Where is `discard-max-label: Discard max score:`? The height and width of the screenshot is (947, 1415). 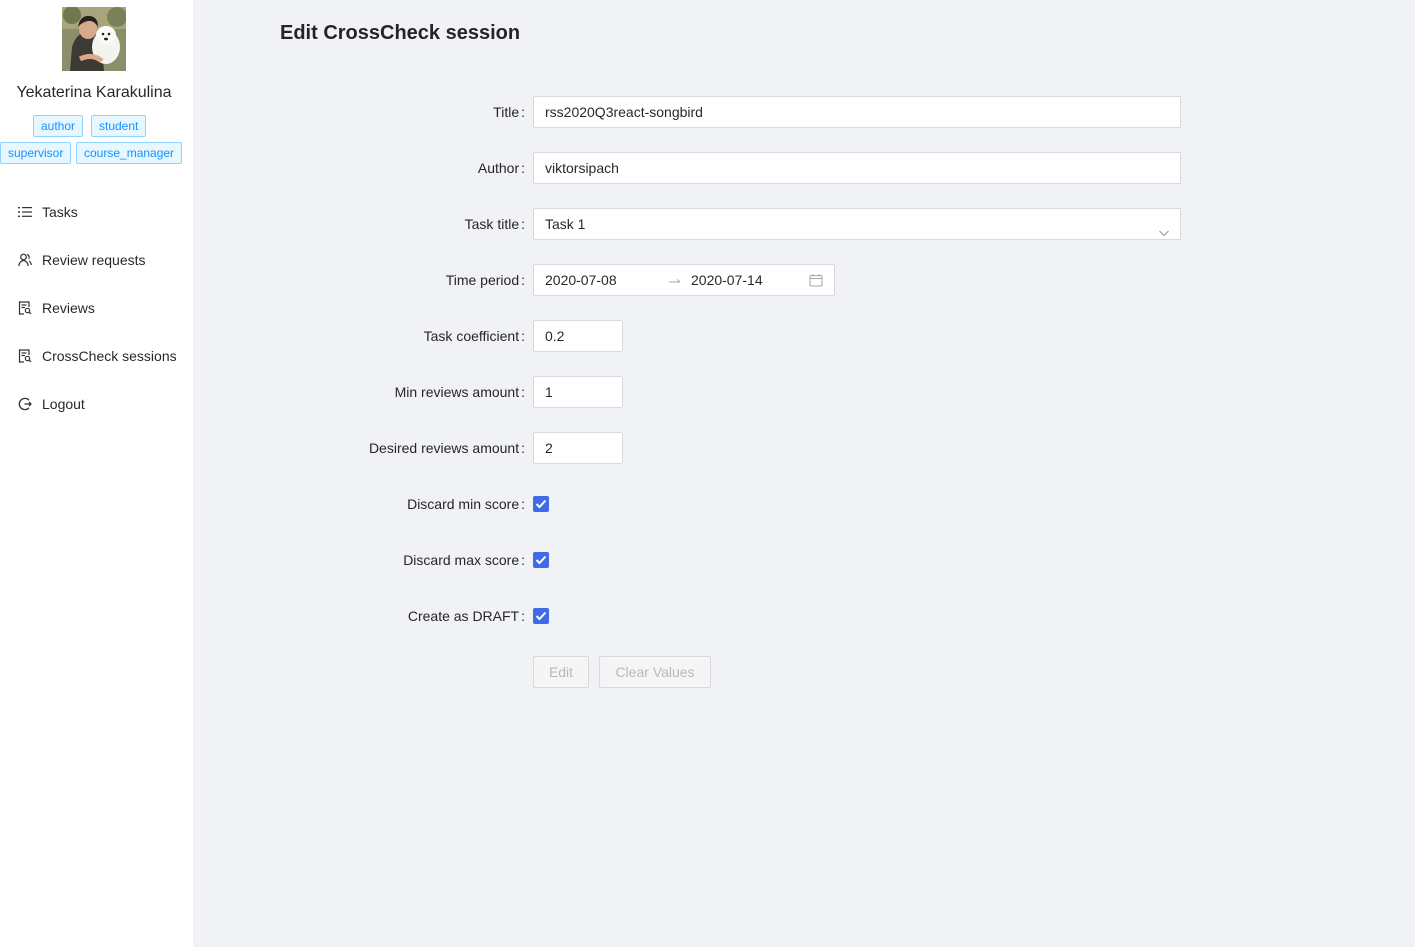
discard-max-label: Discard max score: is located at coordinates (464, 560).